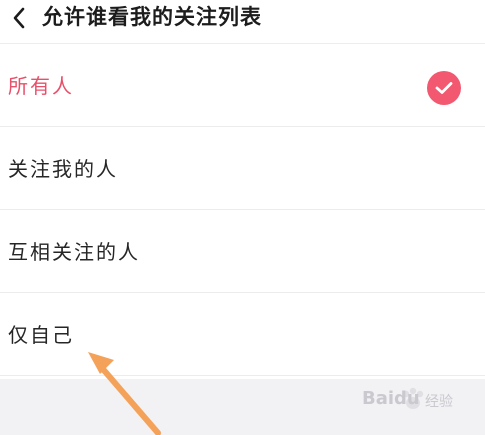 Image resolution: width=485 pixels, height=435 pixels. Describe the element at coordinates (63, 169) in the screenshot. I see `option-label: 关注我的人` at that location.